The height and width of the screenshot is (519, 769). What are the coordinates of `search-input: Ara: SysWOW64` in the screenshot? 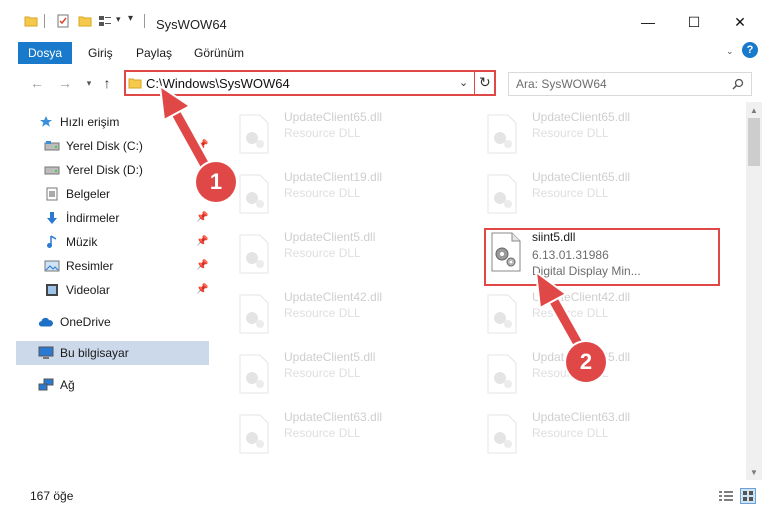 It's located at (561, 84).